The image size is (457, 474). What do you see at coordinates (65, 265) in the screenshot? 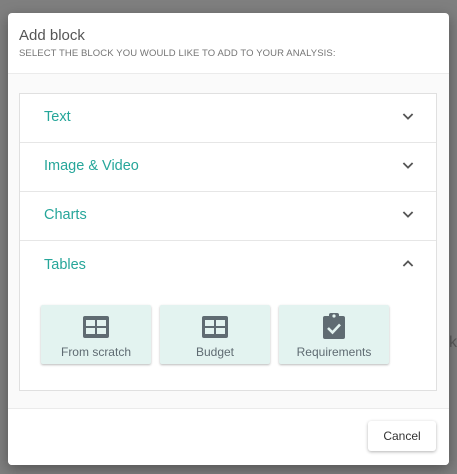
I see `accordion-label-tables: Tables` at bounding box center [65, 265].